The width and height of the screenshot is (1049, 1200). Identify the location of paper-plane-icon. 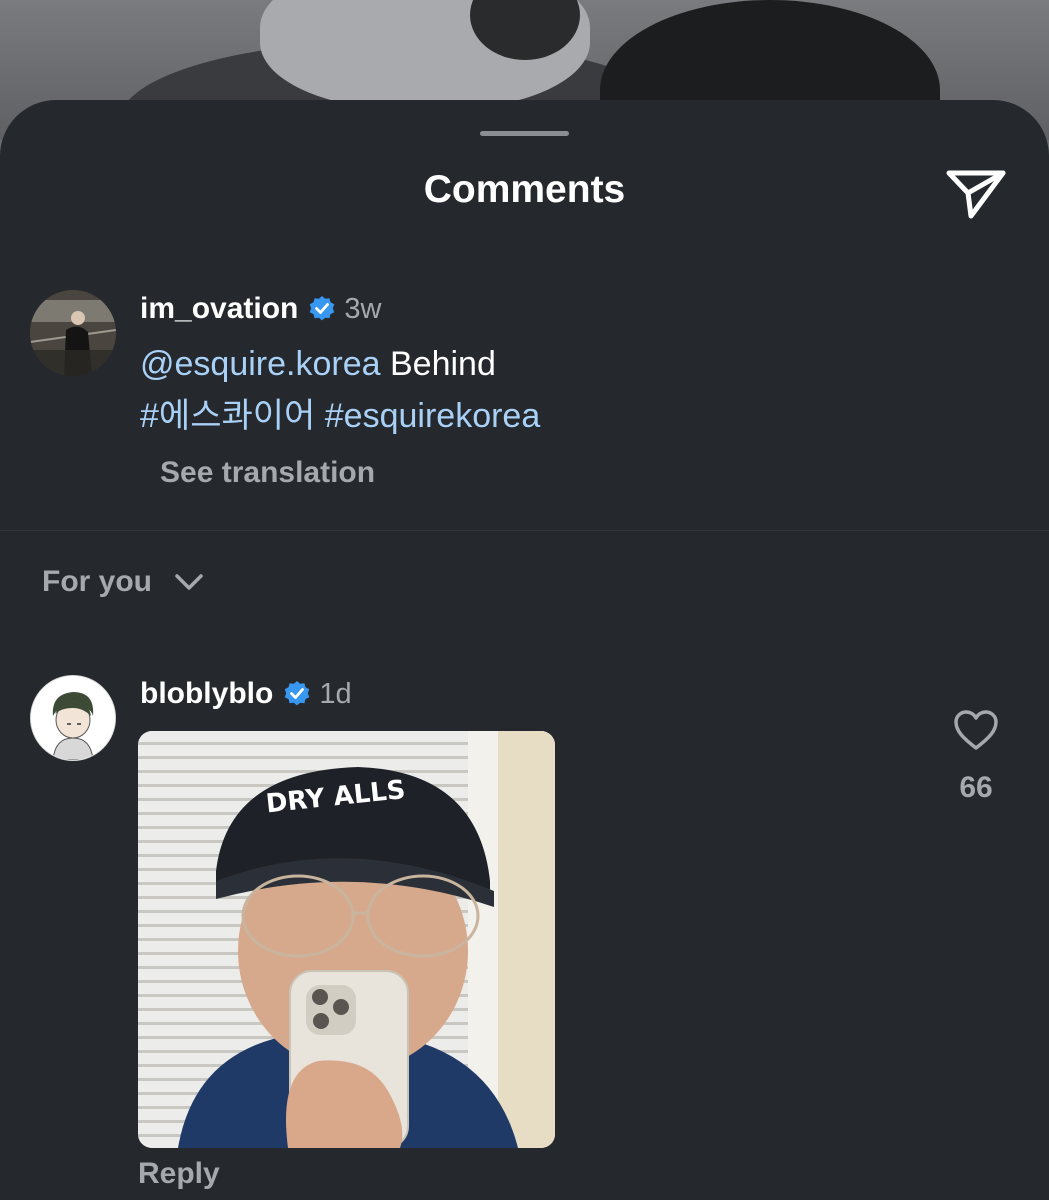
(976, 194).